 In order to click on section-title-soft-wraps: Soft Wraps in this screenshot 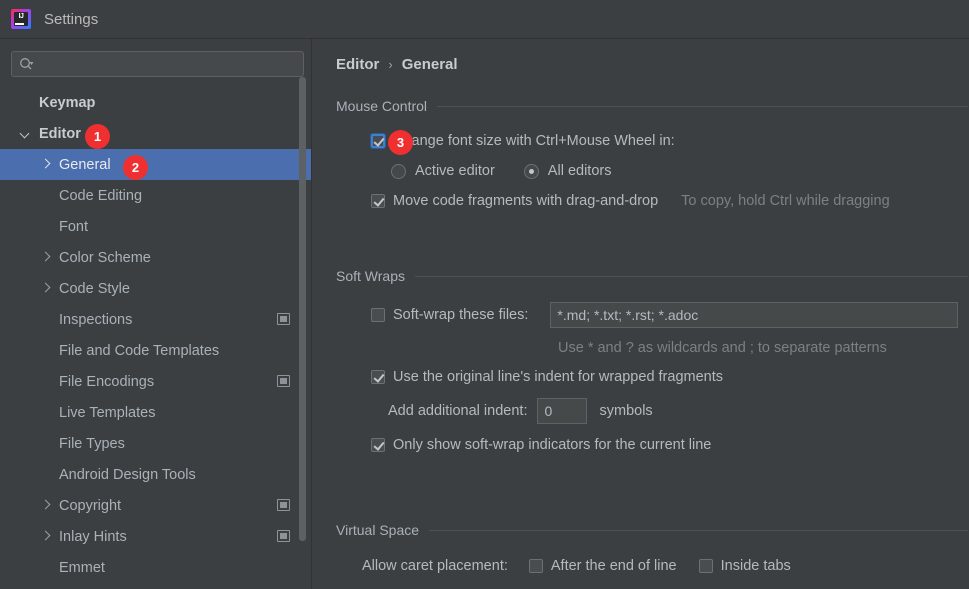, I will do `click(652, 276)`.